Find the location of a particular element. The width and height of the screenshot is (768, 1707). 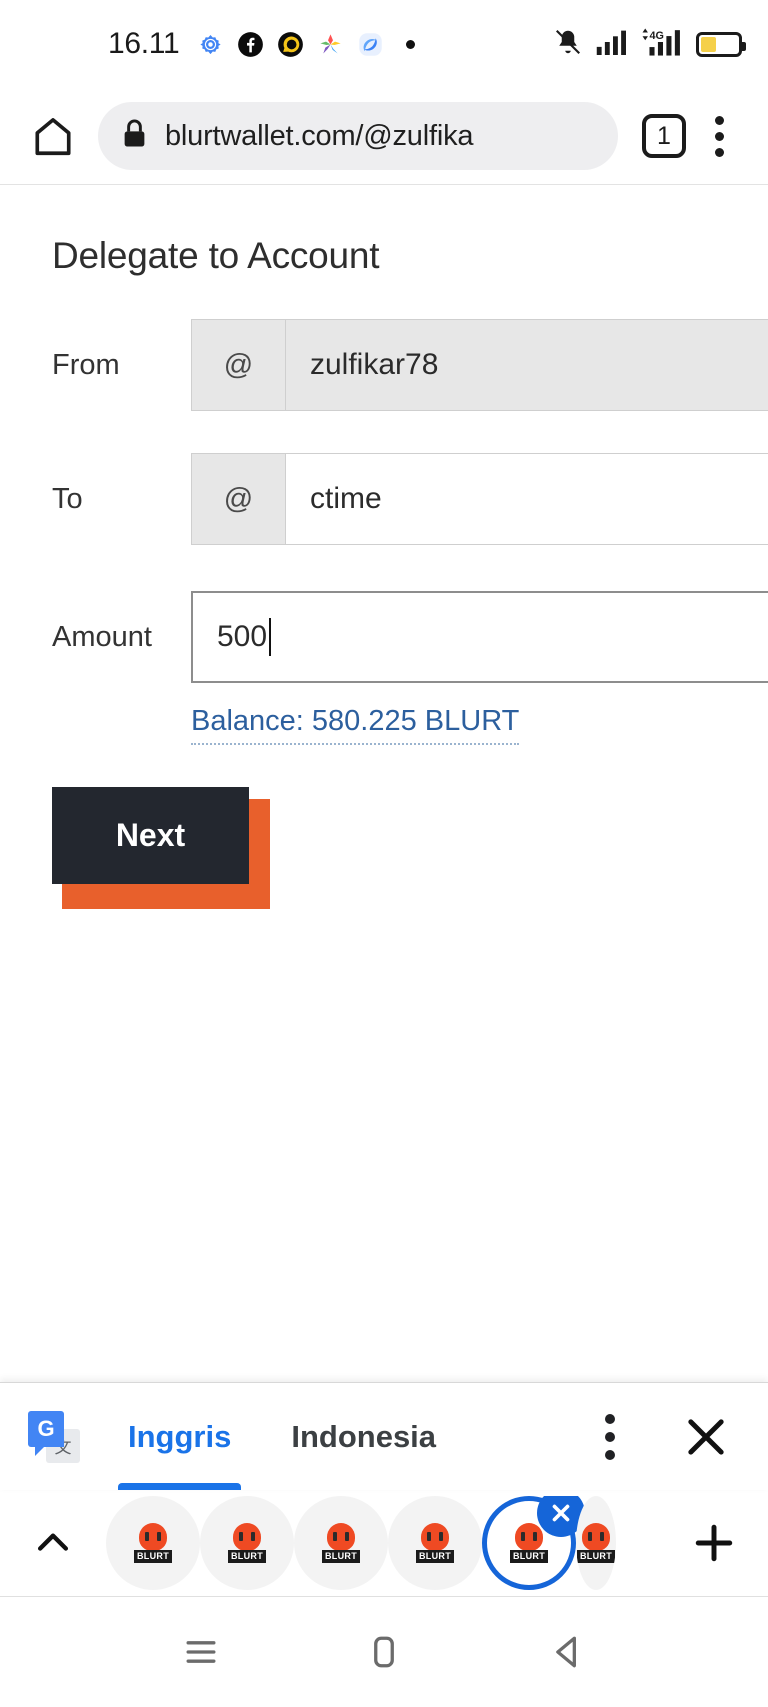

to-input-group: @ ctime is located at coordinates (479, 499).